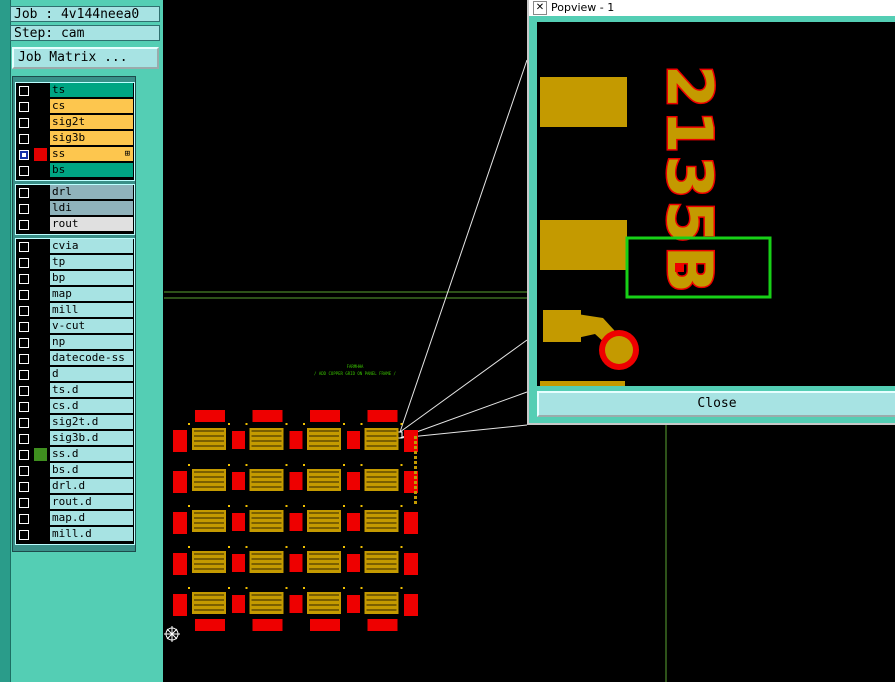  I want to click on layer-row-sig2t.d: sig2t.d, so click(75, 422).